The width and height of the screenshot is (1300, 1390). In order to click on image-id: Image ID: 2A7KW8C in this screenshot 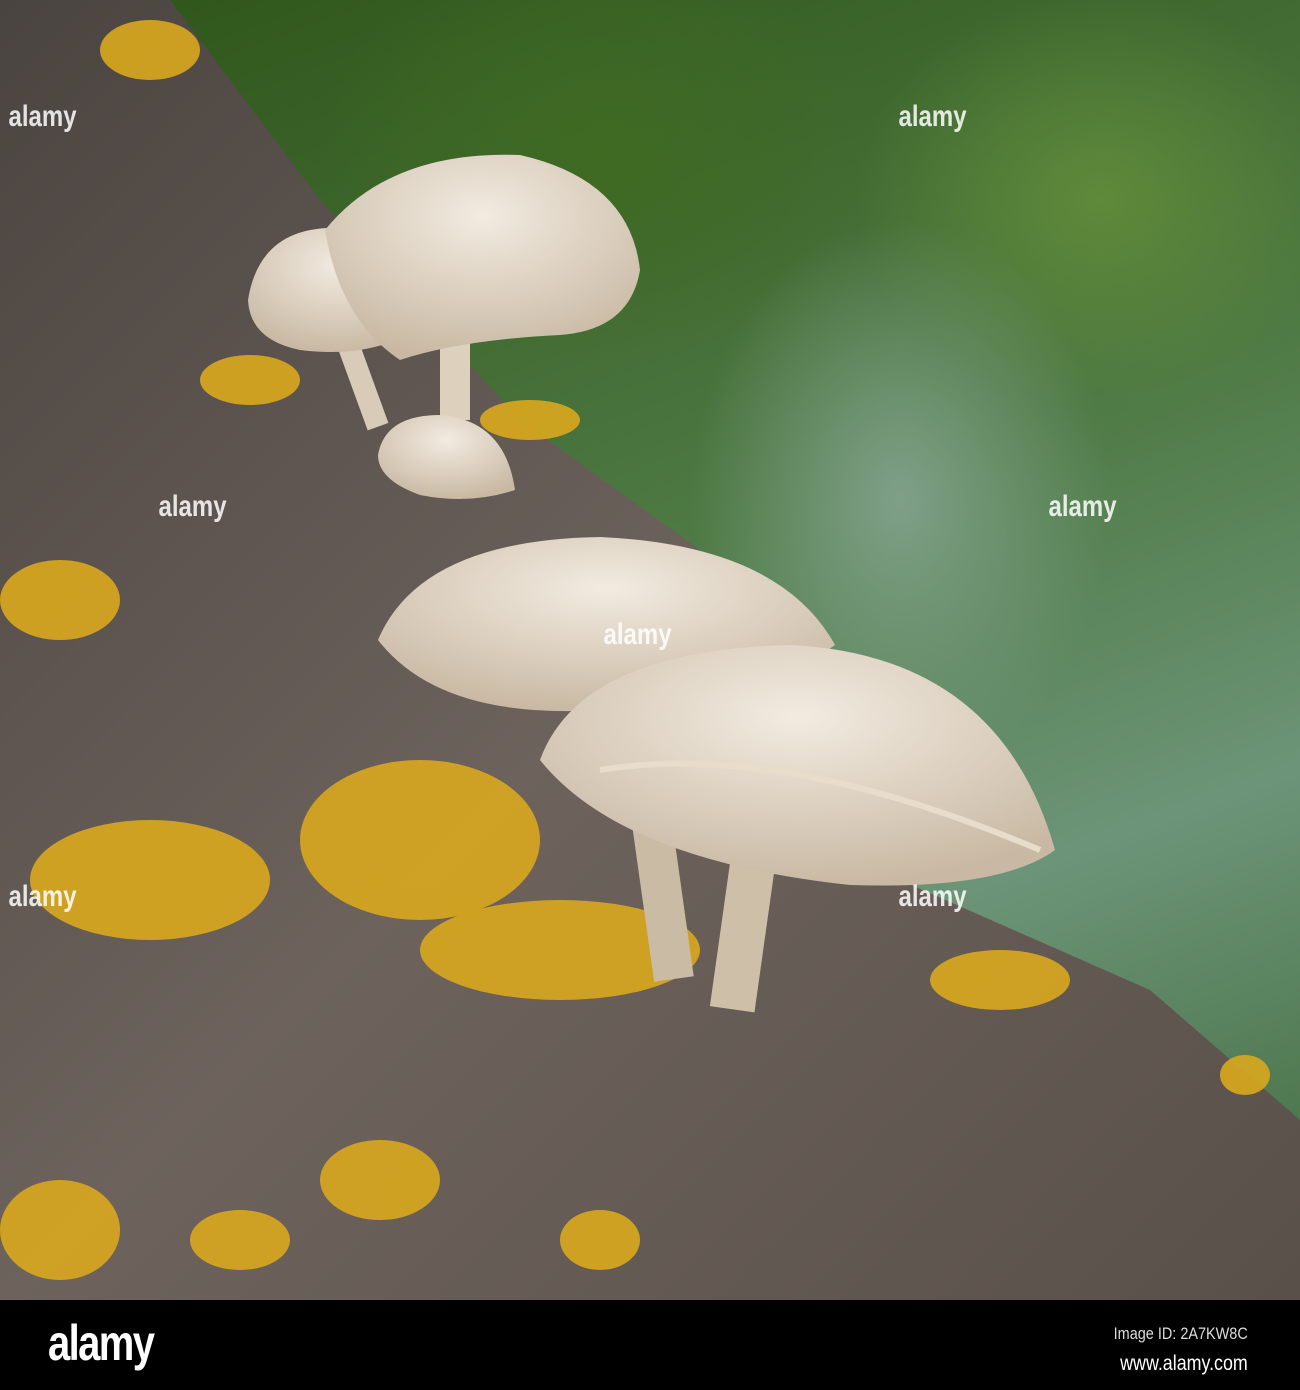, I will do `click(1180, 1333)`.